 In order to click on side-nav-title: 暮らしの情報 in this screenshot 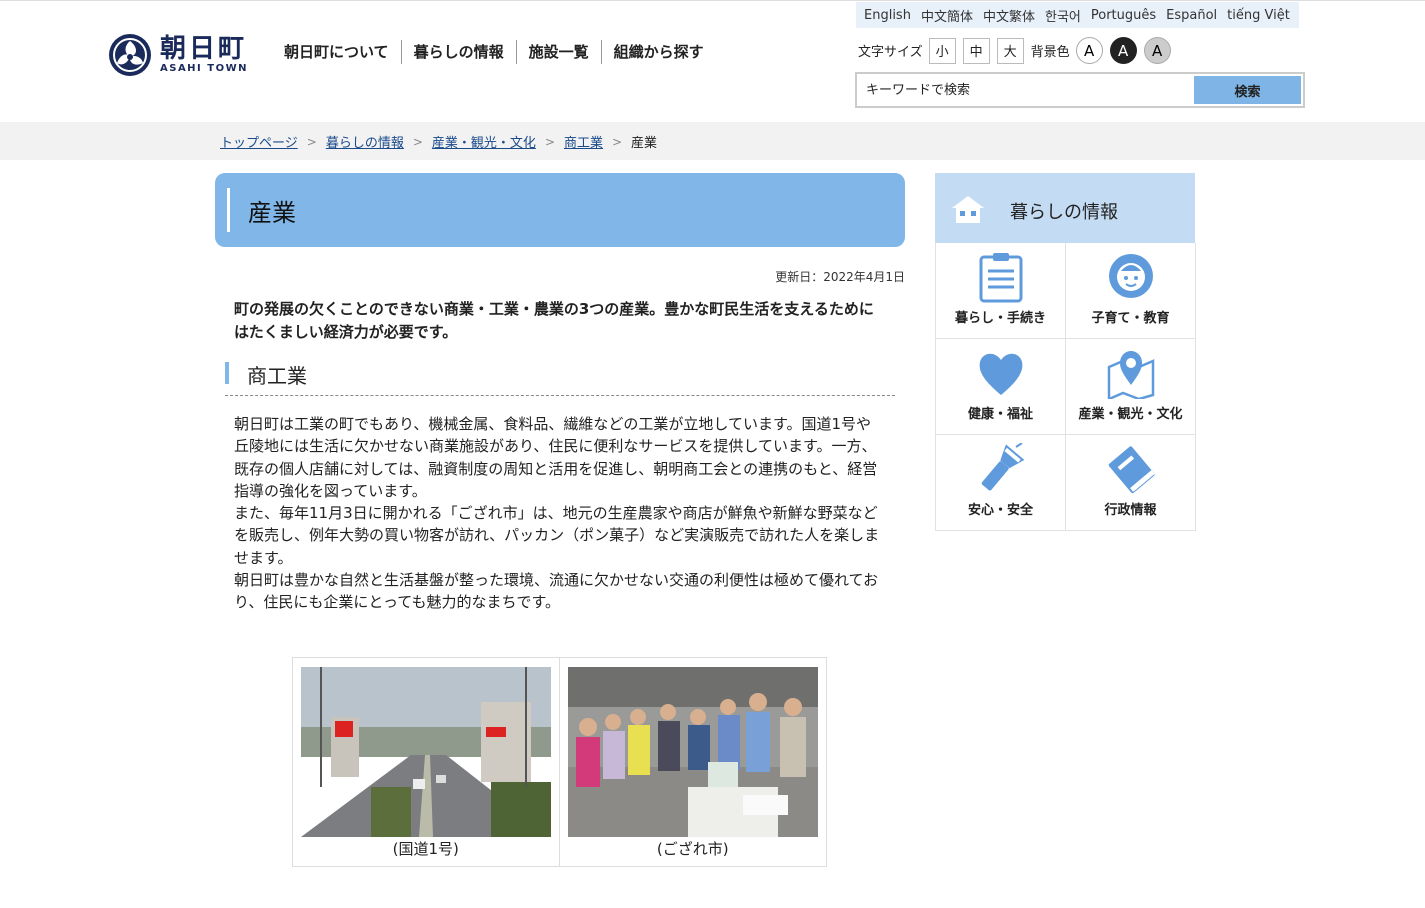, I will do `click(1064, 212)`.